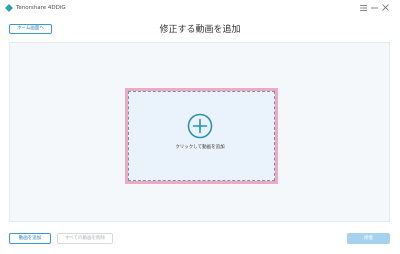 The width and height of the screenshot is (400, 254). Describe the element at coordinates (374, 7) in the screenshot. I see `minimize-icon` at that location.